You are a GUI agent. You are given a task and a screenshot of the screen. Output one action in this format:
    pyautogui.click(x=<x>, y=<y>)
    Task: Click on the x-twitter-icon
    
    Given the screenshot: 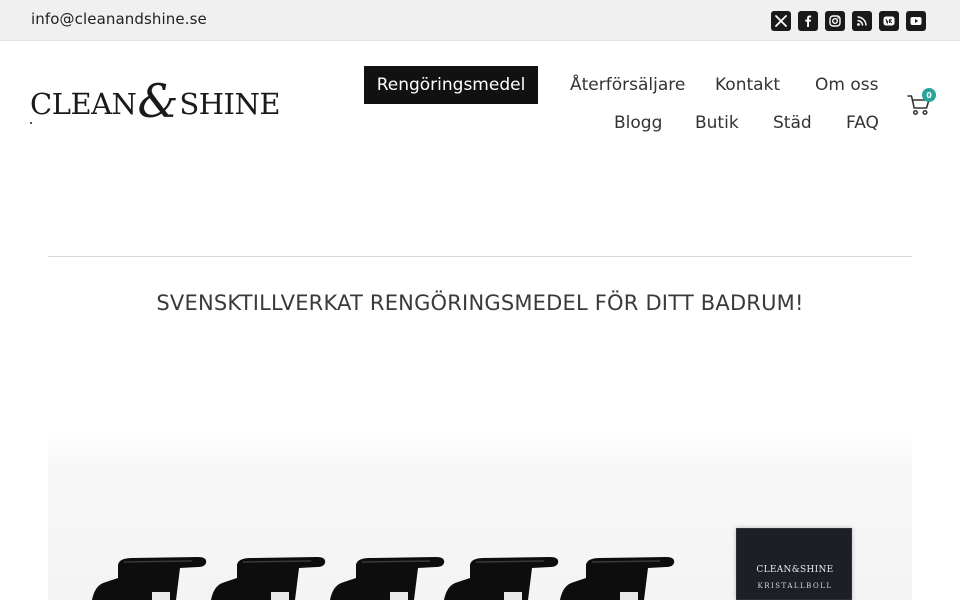 What is the action you would take?
    pyautogui.click(x=781, y=21)
    